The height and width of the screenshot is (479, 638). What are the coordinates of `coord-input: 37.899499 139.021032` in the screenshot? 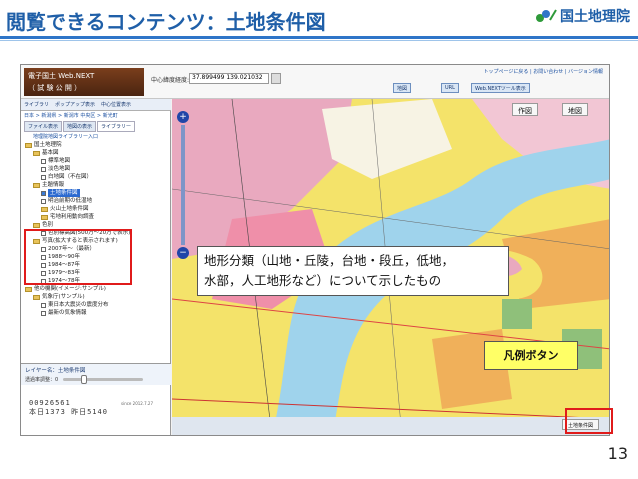 It's located at (229, 78).